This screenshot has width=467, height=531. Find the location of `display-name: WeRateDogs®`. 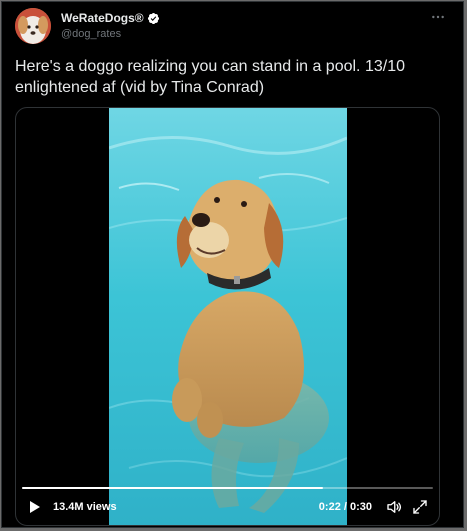

display-name: WeRateDogs® is located at coordinates (102, 18).